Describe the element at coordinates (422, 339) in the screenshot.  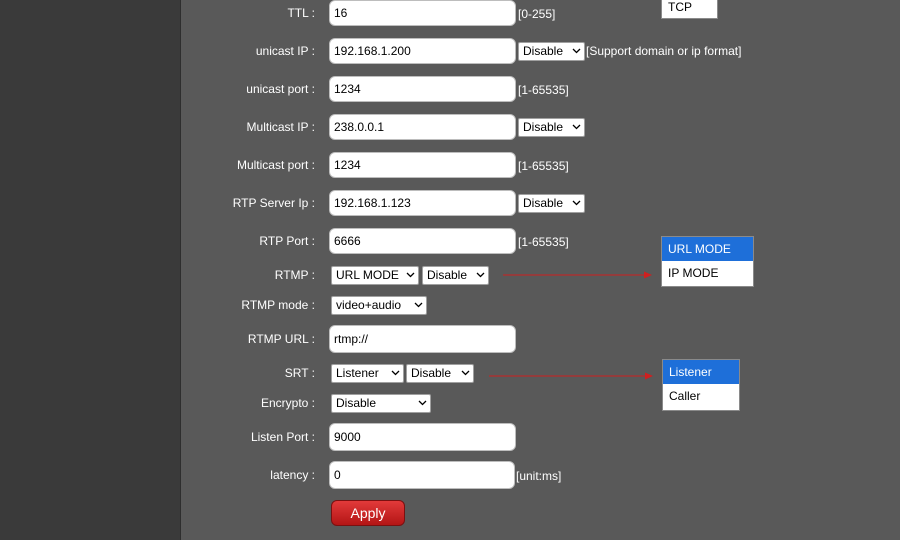
I see `rtmp-url-input: rtmp://` at that location.